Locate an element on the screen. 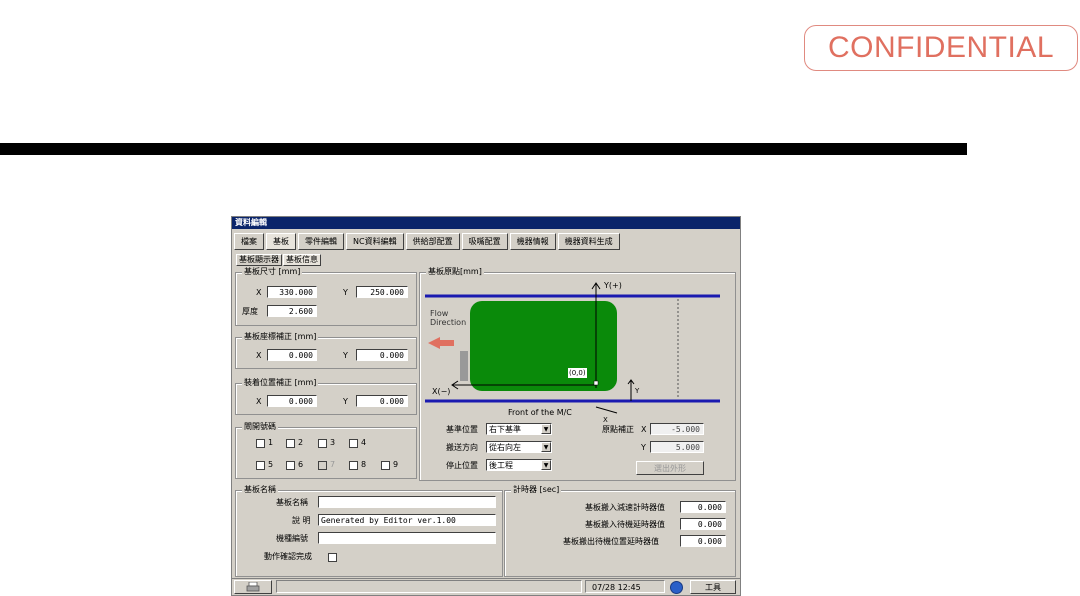  board-offset-group: 基板座標補正 [mm] X 0.000 Y 0.000 is located at coordinates (326, 350).